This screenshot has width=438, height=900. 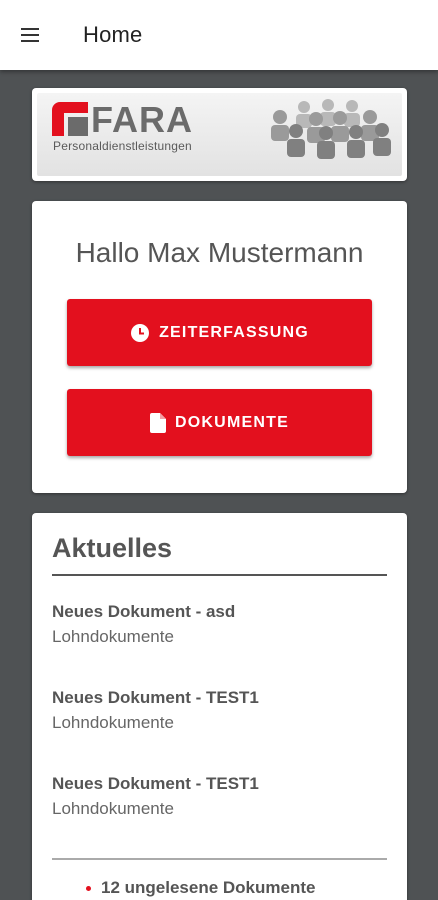 What do you see at coordinates (232, 422) in the screenshot?
I see `documents-label: DOKUMENTE` at bounding box center [232, 422].